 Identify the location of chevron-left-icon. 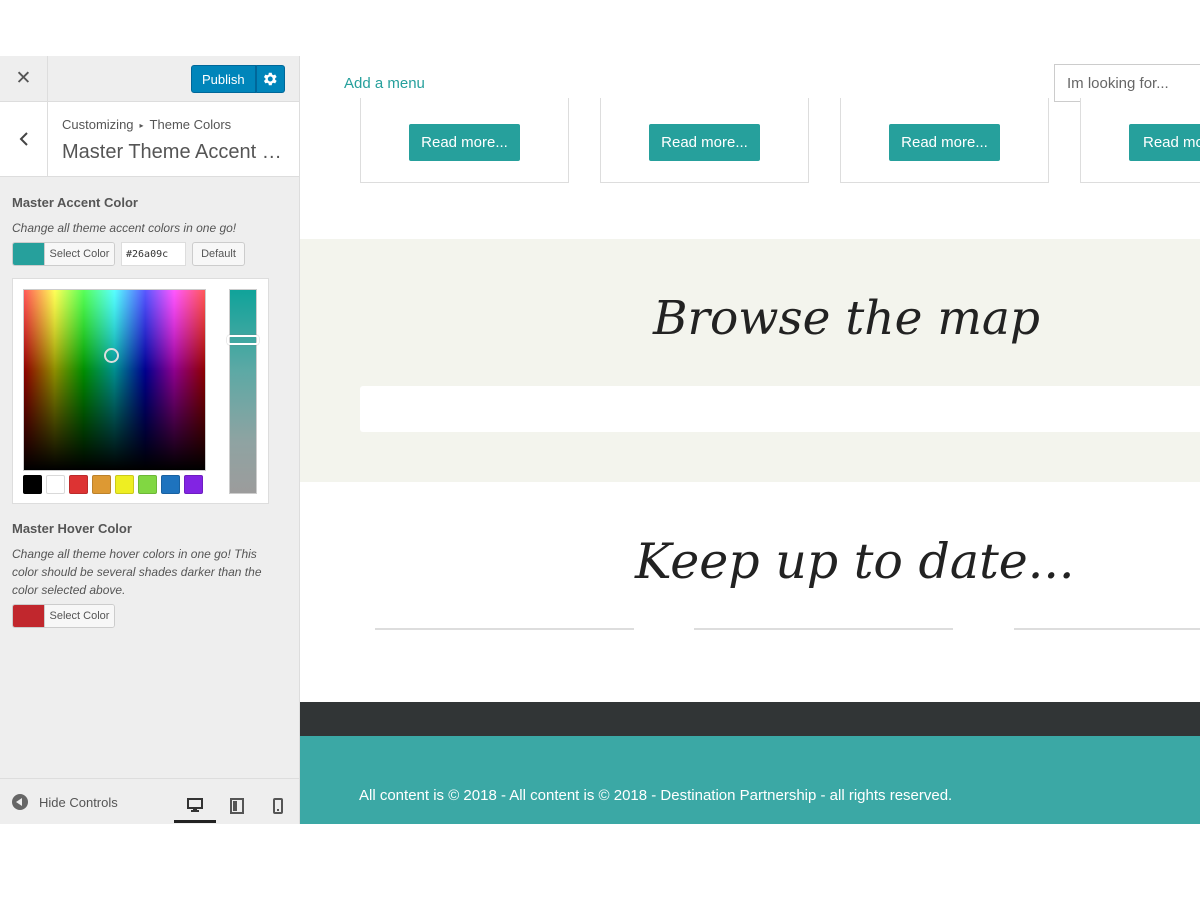
(23, 139).